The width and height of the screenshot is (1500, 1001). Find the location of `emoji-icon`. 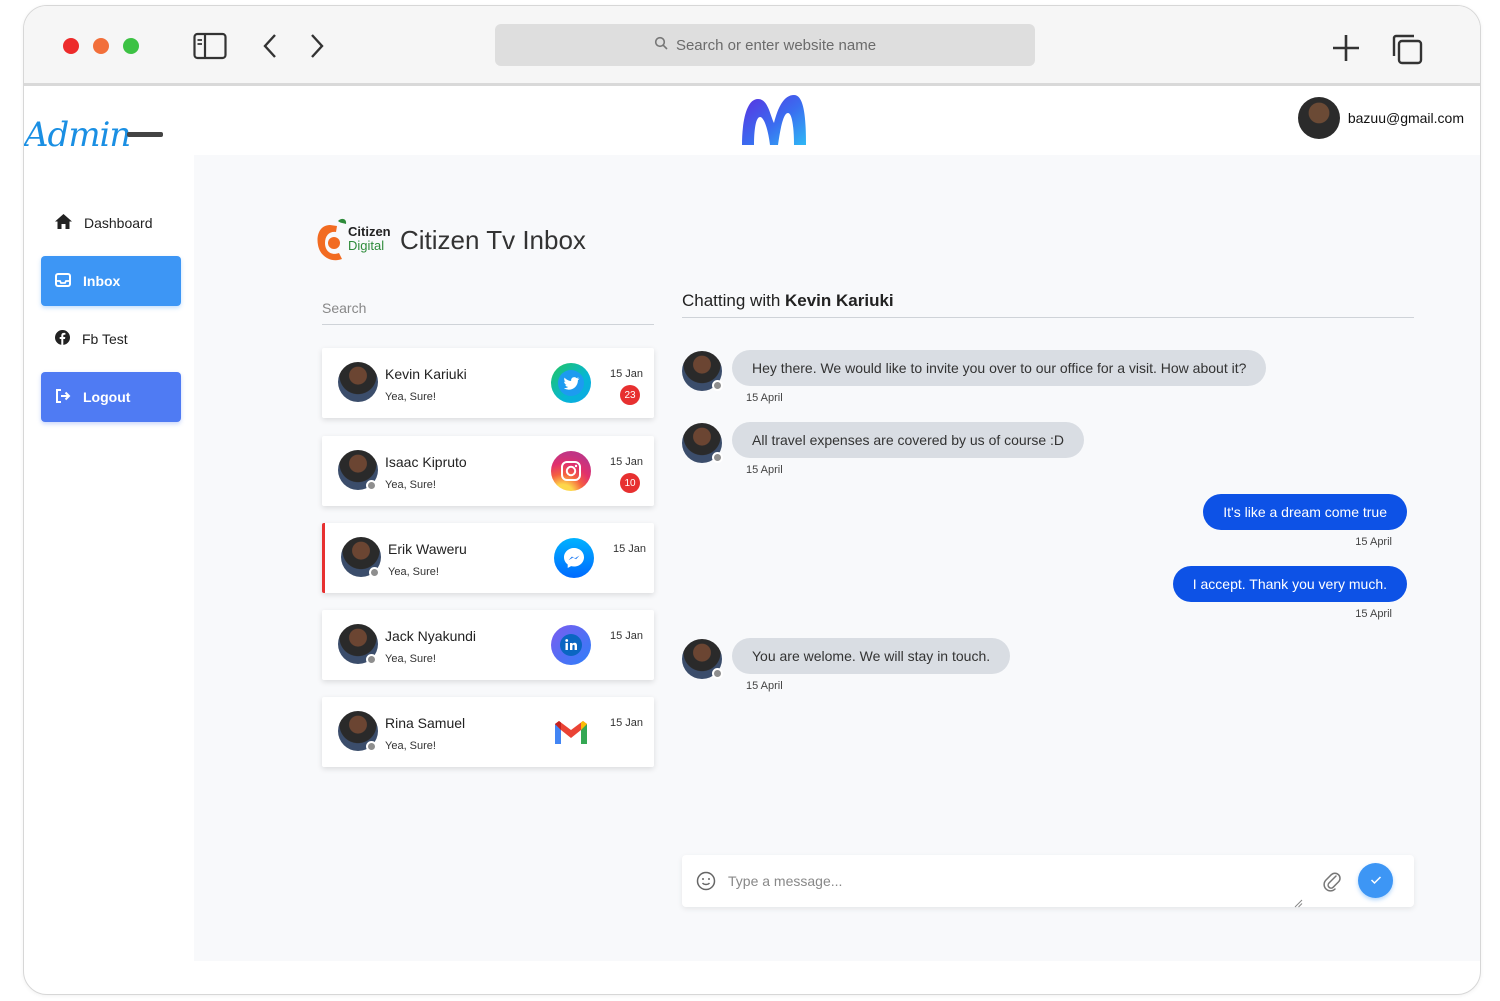

emoji-icon is located at coordinates (706, 883).